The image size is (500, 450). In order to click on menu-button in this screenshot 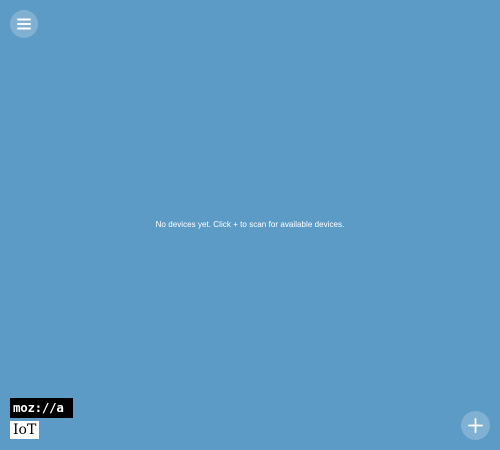, I will do `click(24, 24)`.